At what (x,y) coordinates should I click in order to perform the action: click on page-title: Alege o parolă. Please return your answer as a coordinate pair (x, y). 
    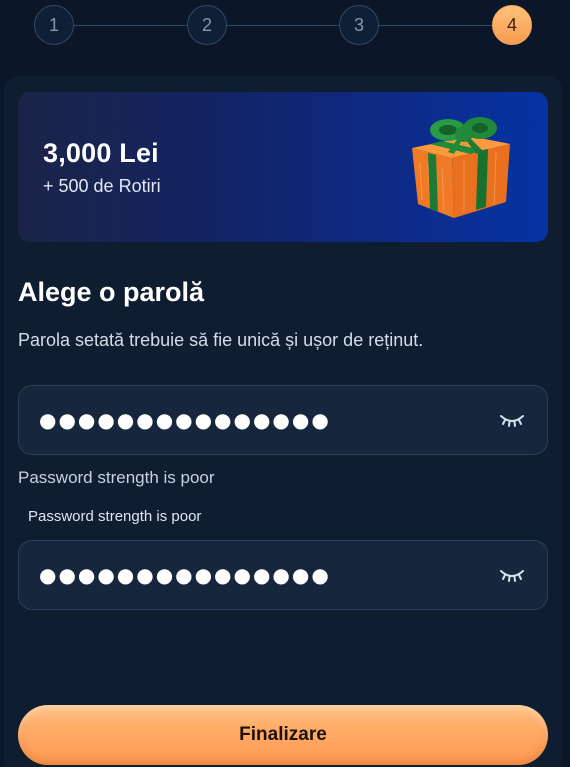
    Looking at the image, I should click on (111, 292).